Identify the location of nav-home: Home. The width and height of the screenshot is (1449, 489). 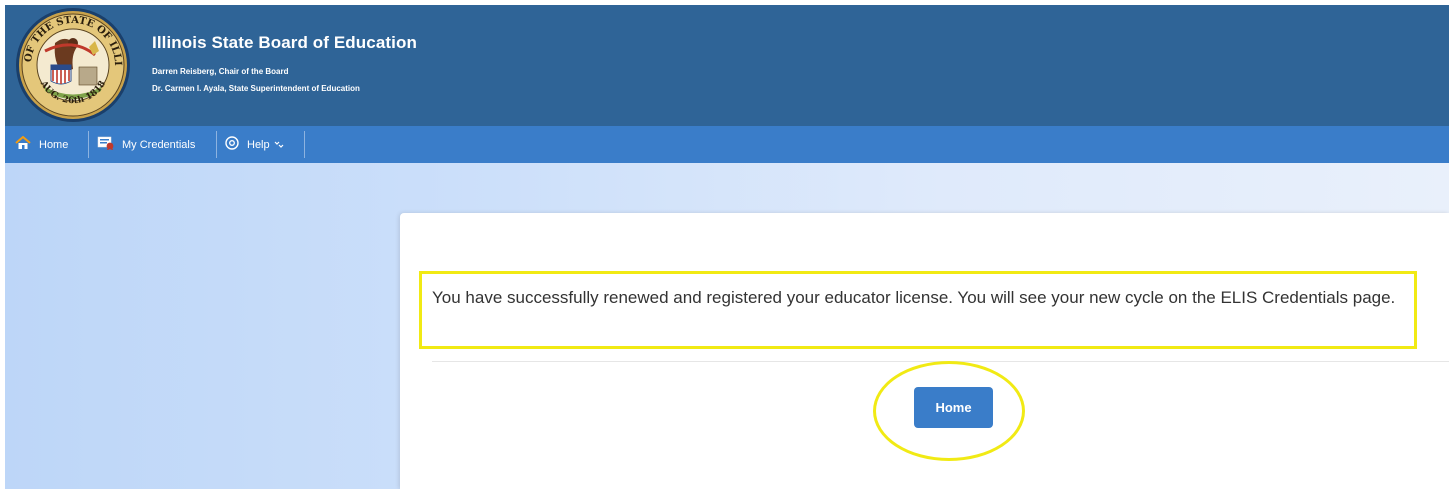
(41, 144).